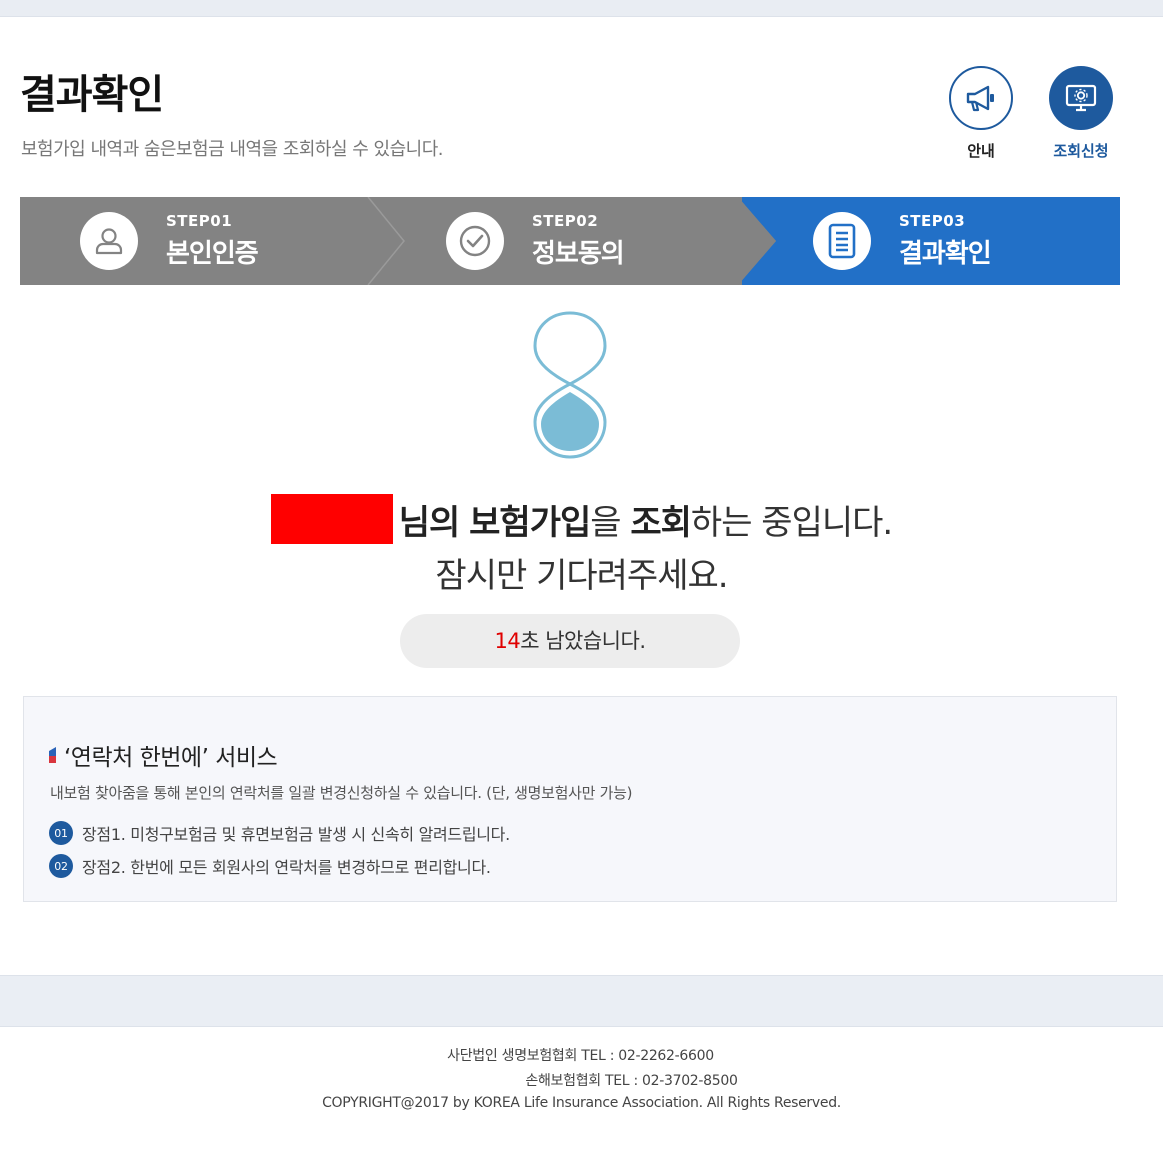 This screenshot has width=1163, height=1166. I want to click on status-inquiry: 조회, so click(661, 523).